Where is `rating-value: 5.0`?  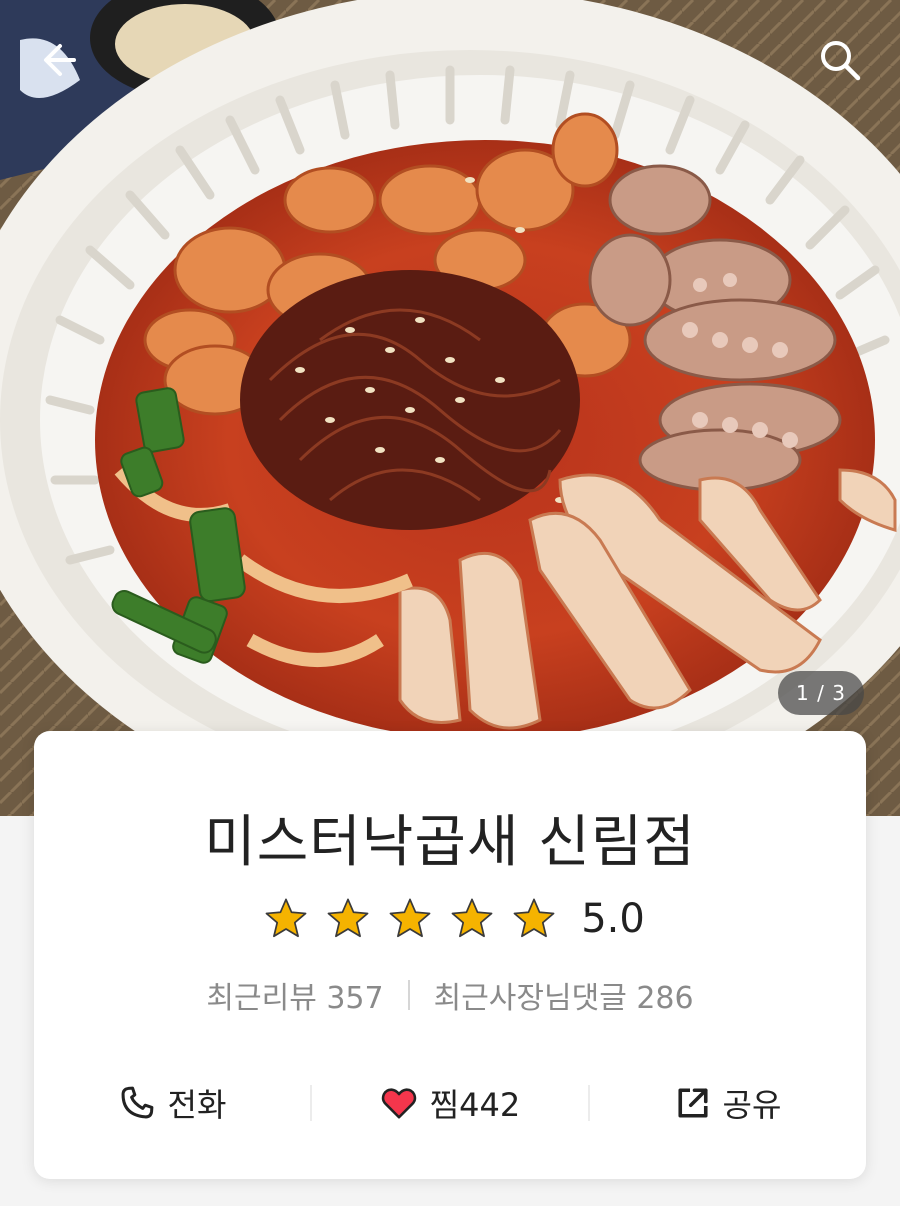 rating-value: 5.0 is located at coordinates (613, 919).